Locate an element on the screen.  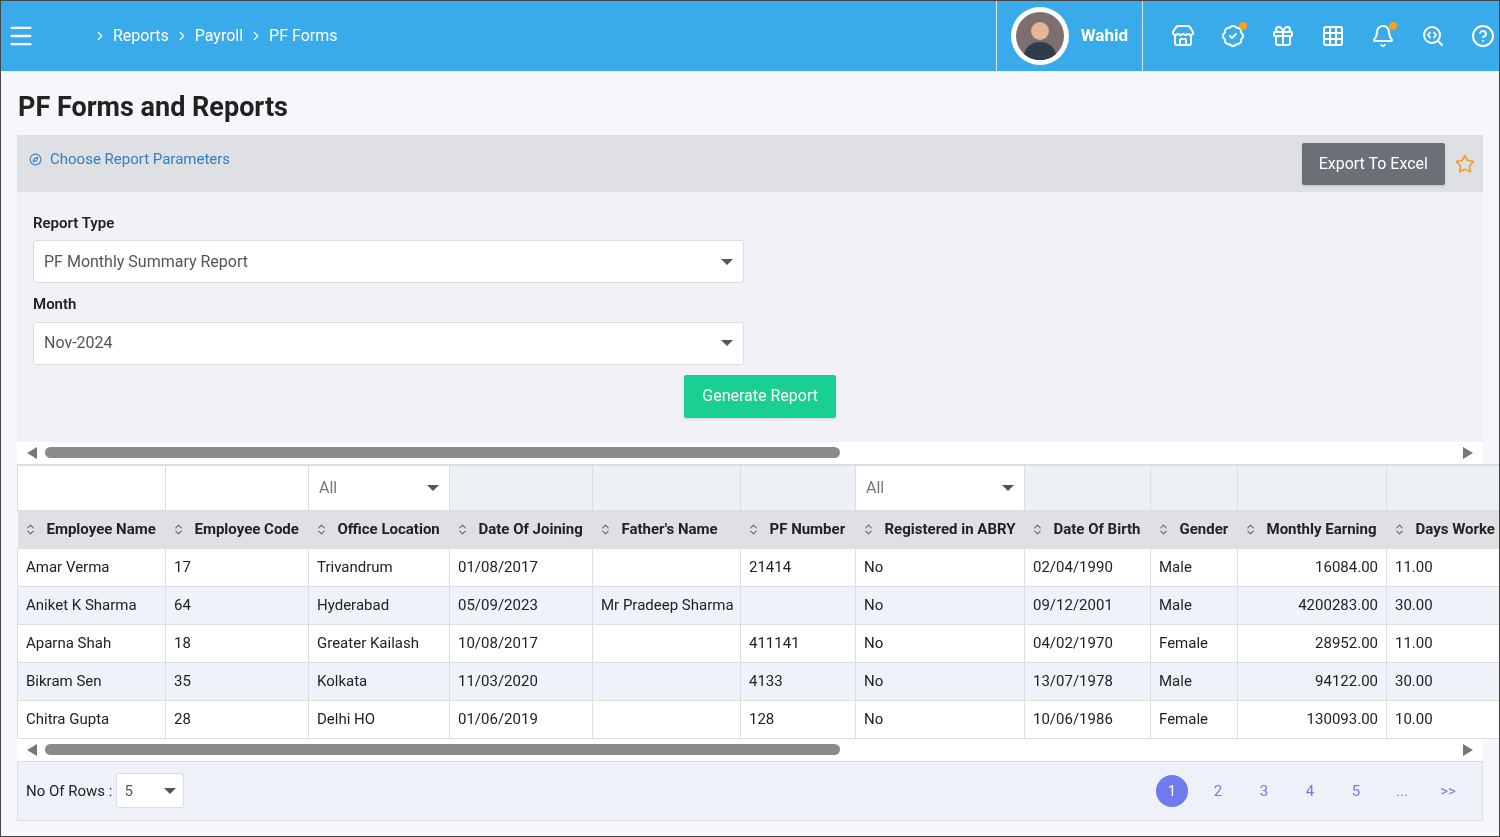
page-title: PF Forms and Reports is located at coordinates (153, 108).